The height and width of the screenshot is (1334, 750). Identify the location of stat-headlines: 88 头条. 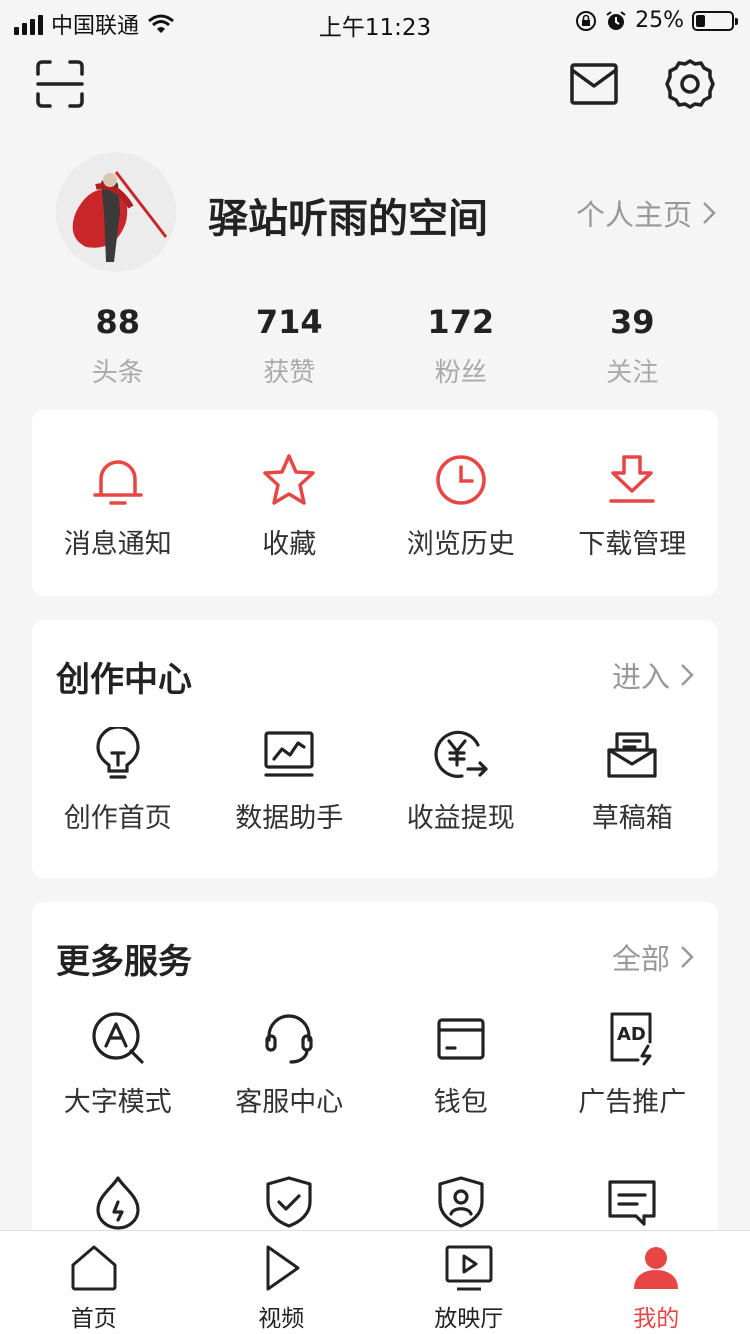
(118, 347).